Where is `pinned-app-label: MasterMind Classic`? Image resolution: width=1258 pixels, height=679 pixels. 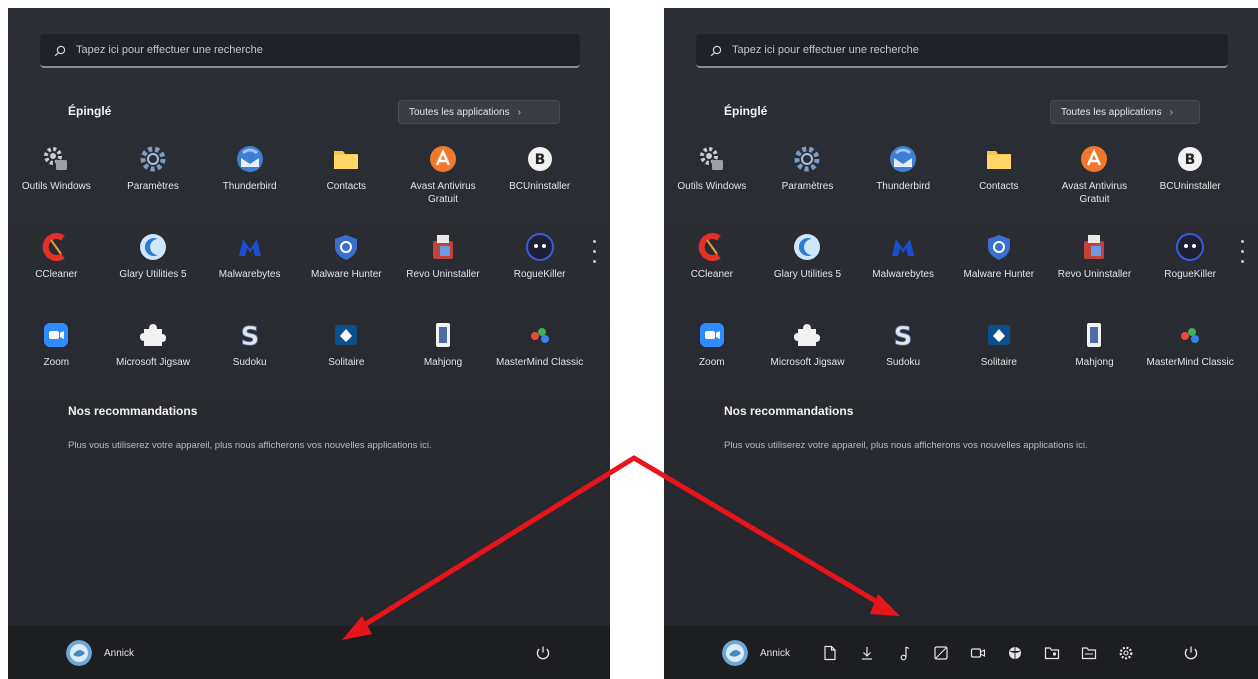
pinned-app-label: MasterMind Classic is located at coordinates (540, 362).